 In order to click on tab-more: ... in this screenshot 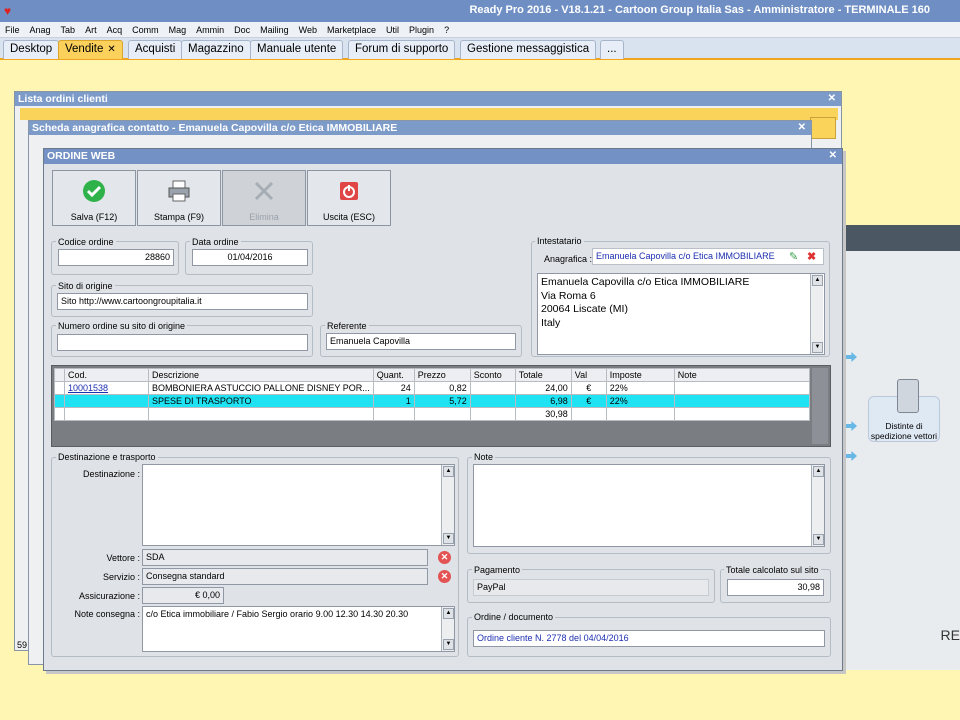, I will do `click(612, 49)`.